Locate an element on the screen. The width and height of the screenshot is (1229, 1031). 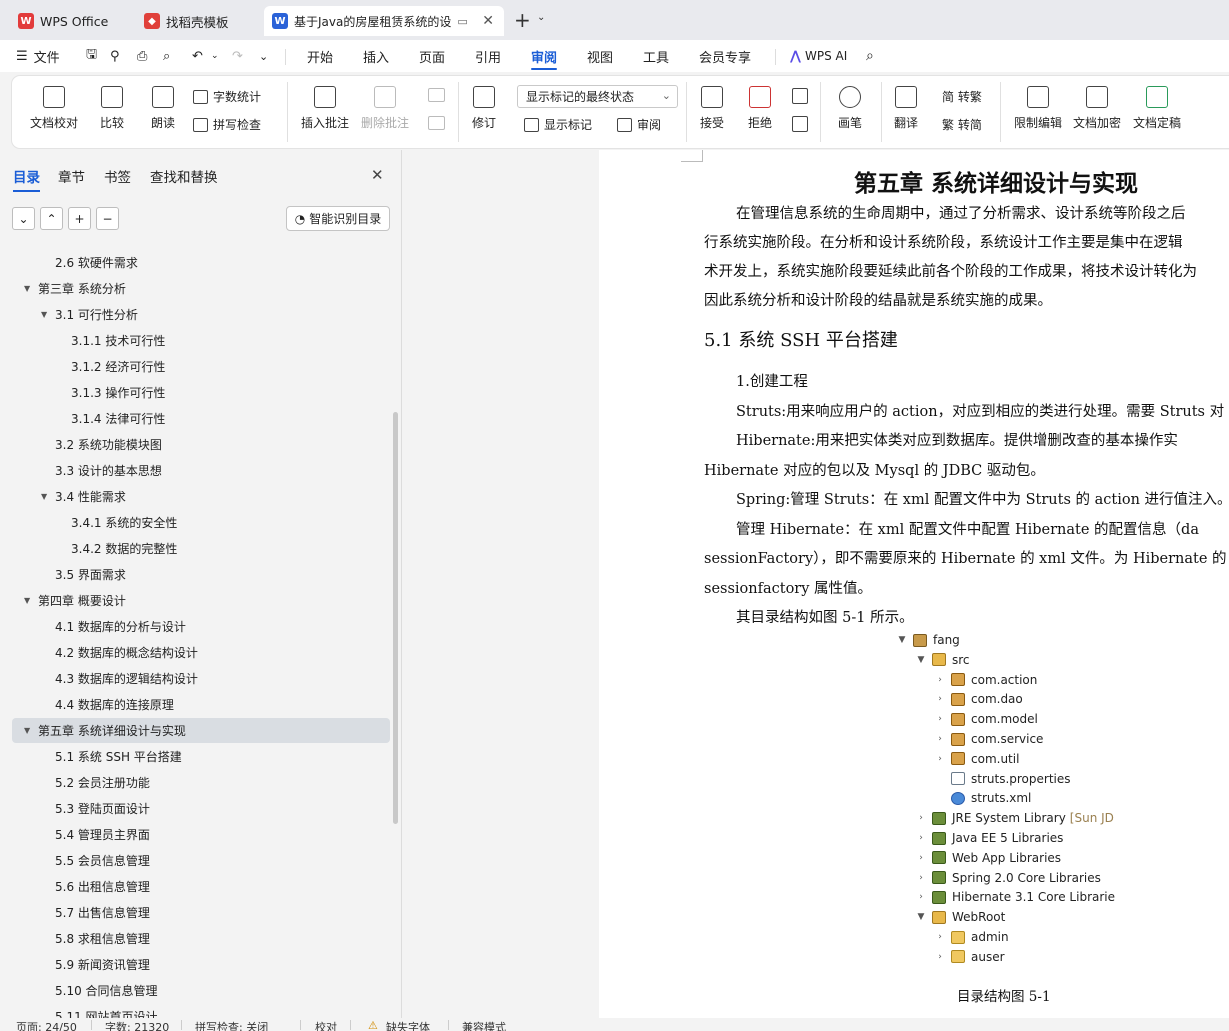
doc-check-button: 文档校对 is located at coordinates (54, 108).